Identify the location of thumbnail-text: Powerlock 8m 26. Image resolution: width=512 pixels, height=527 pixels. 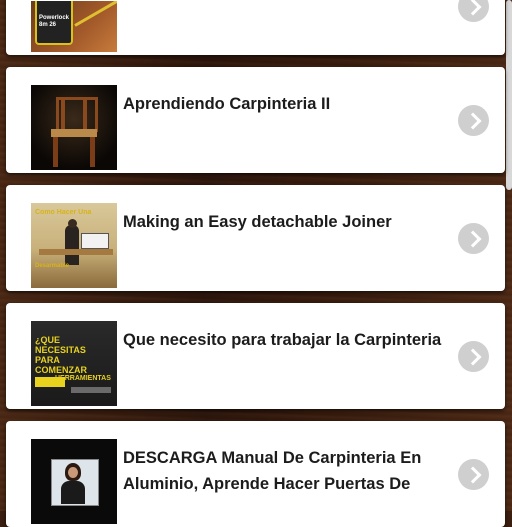
(54, 21).